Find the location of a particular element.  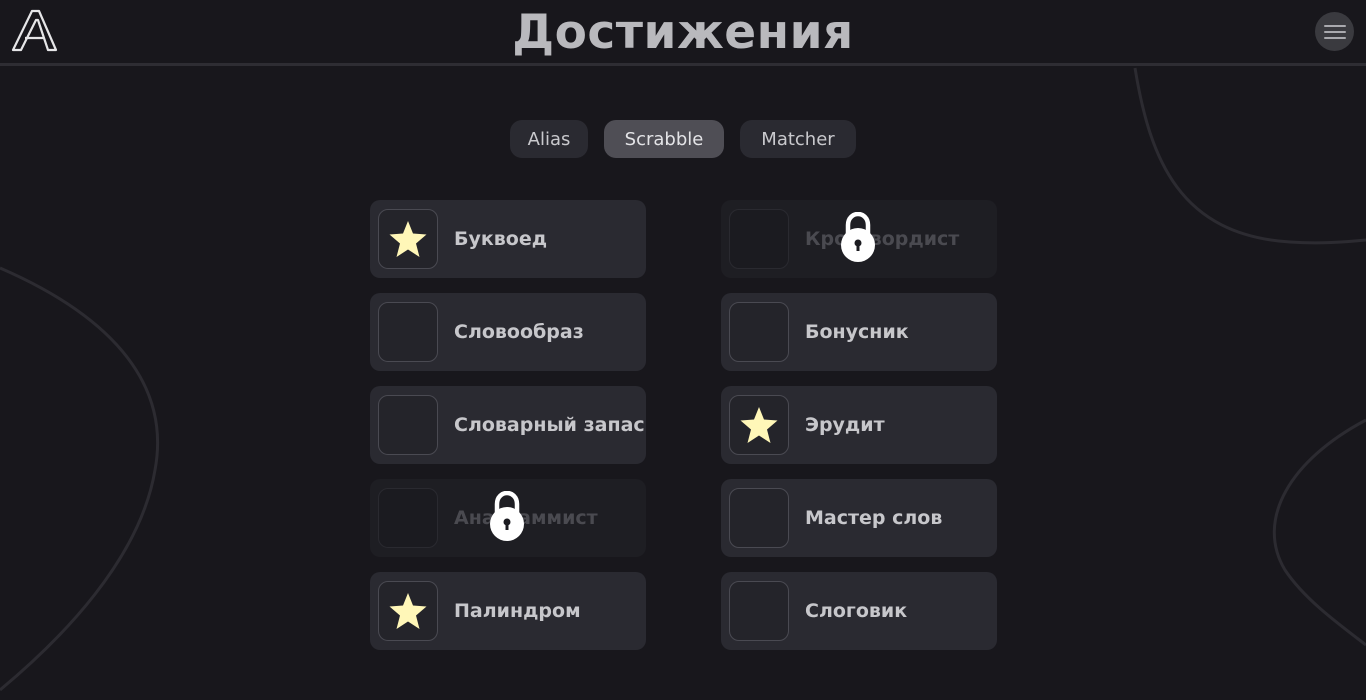

tab-scrabble: Scrabble is located at coordinates (664, 139).